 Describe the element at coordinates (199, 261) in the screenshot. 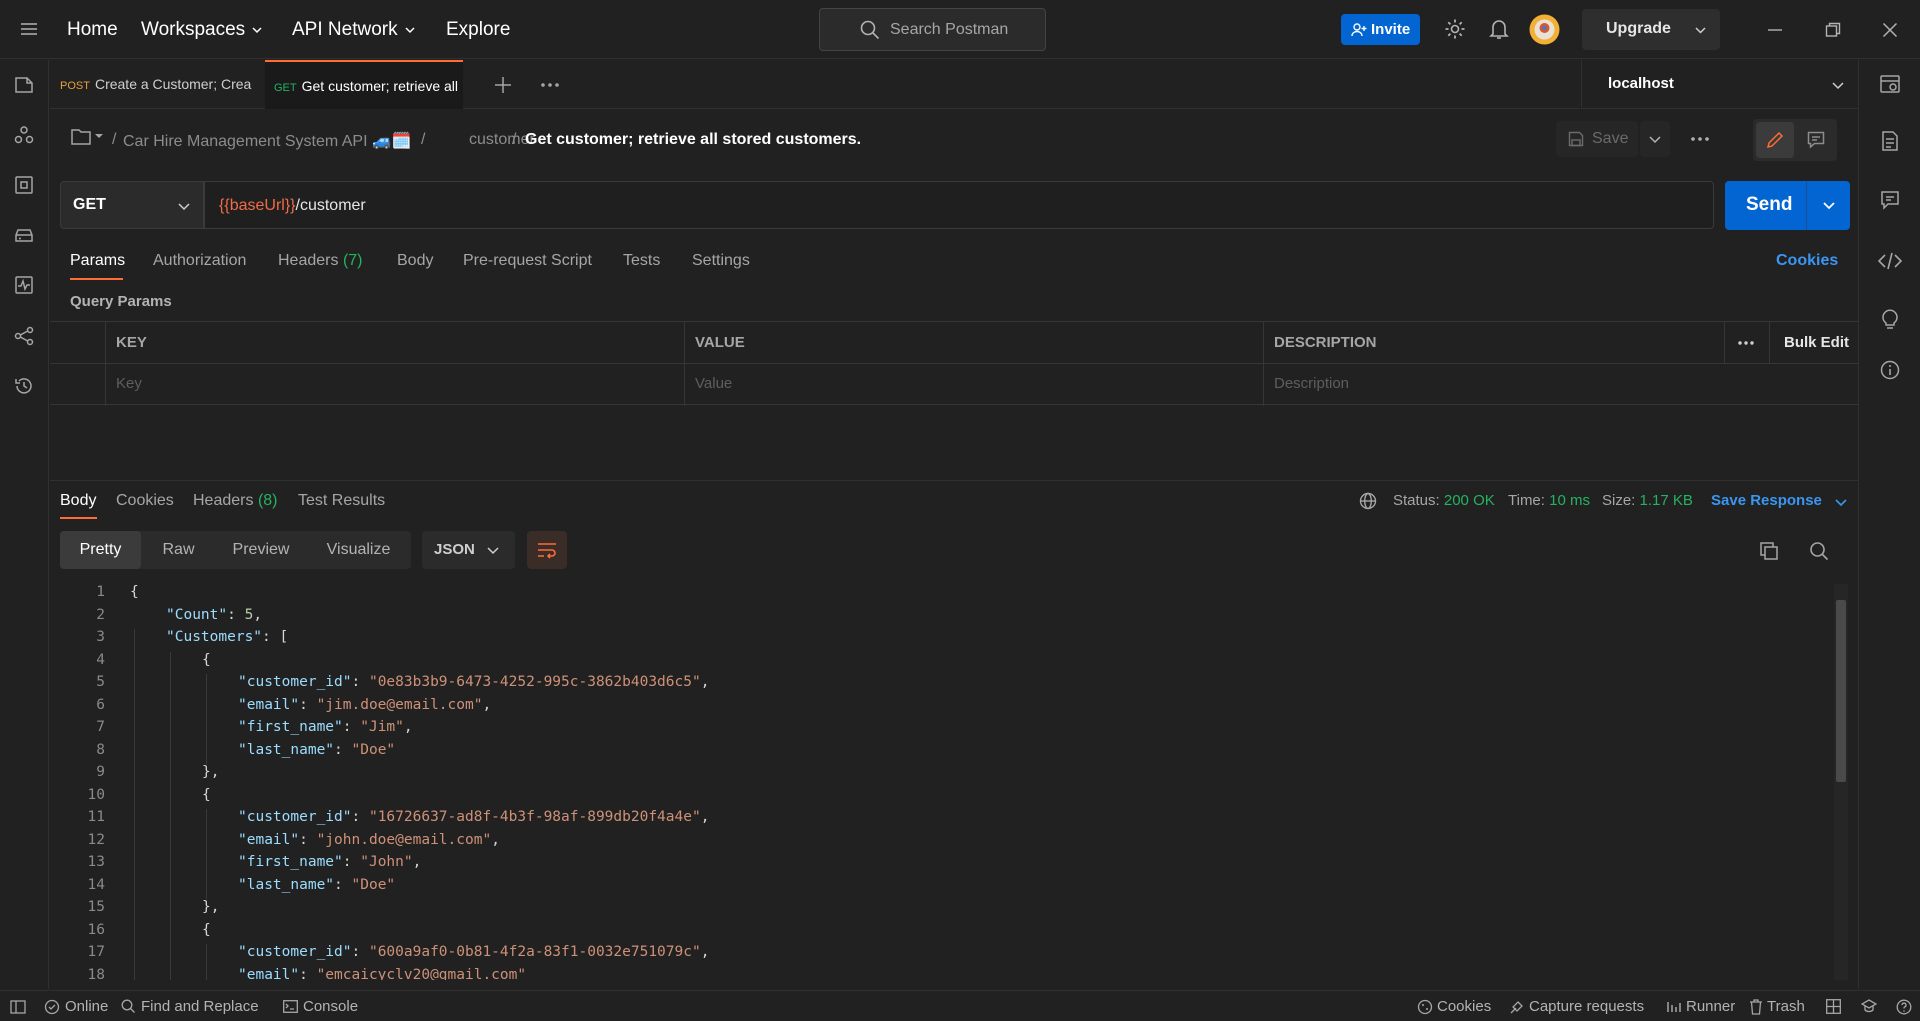

I see `tab-authorization: Authorization` at that location.